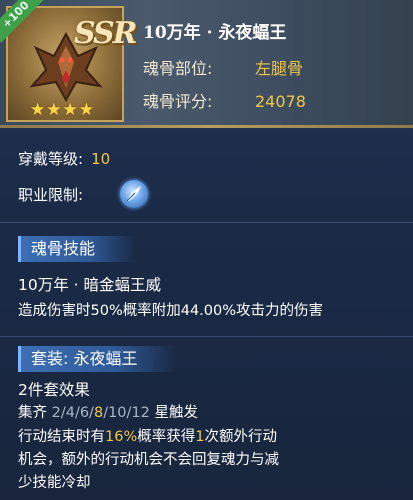 The width and height of the screenshot is (413, 500). Describe the element at coordinates (32, 413) in the screenshot. I see `collect-label: 集齐` at that location.